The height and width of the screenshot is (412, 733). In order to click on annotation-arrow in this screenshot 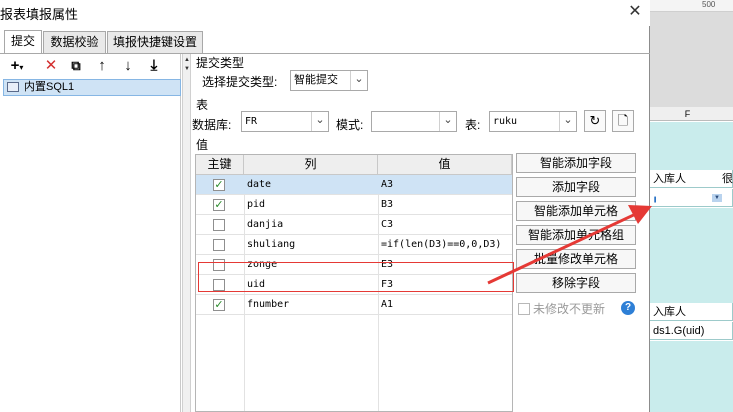, I will do `click(569, 245)`.